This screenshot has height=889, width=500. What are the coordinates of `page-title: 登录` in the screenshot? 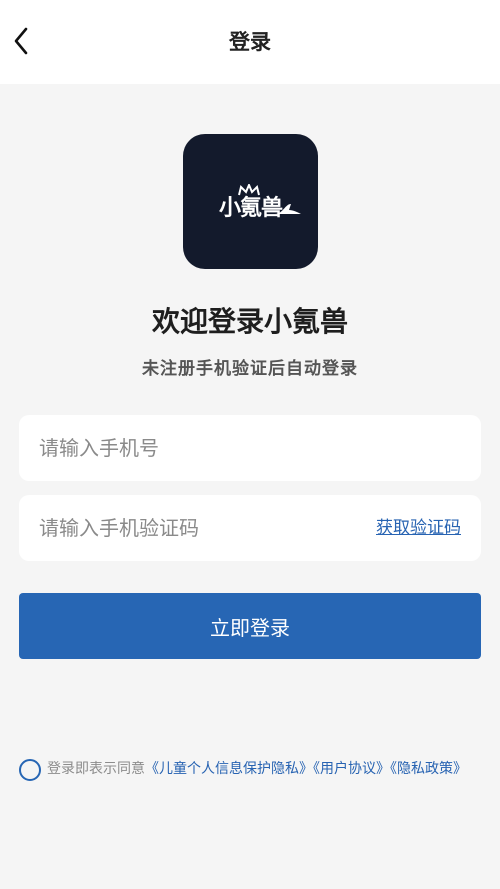 It's located at (250, 42).